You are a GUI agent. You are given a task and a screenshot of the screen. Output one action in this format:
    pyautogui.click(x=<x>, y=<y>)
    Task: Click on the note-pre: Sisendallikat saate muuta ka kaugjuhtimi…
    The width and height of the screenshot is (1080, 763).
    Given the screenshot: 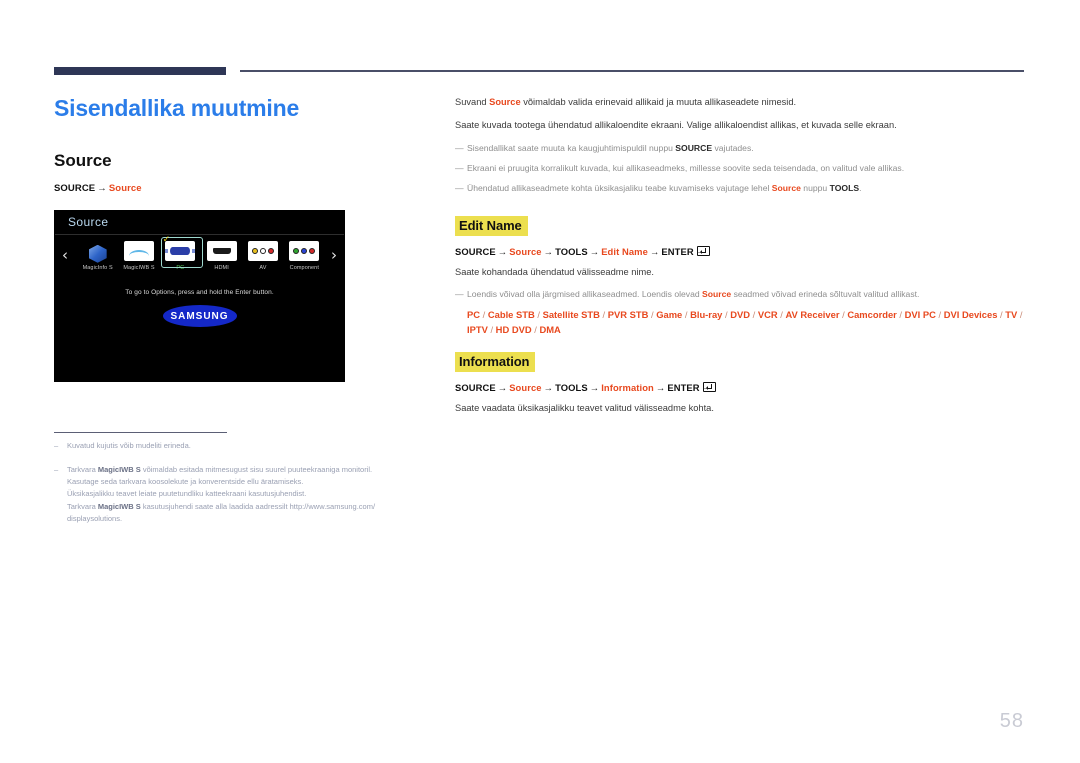 What is the action you would take?
    pyautogui.click(x=571, y=147)
    